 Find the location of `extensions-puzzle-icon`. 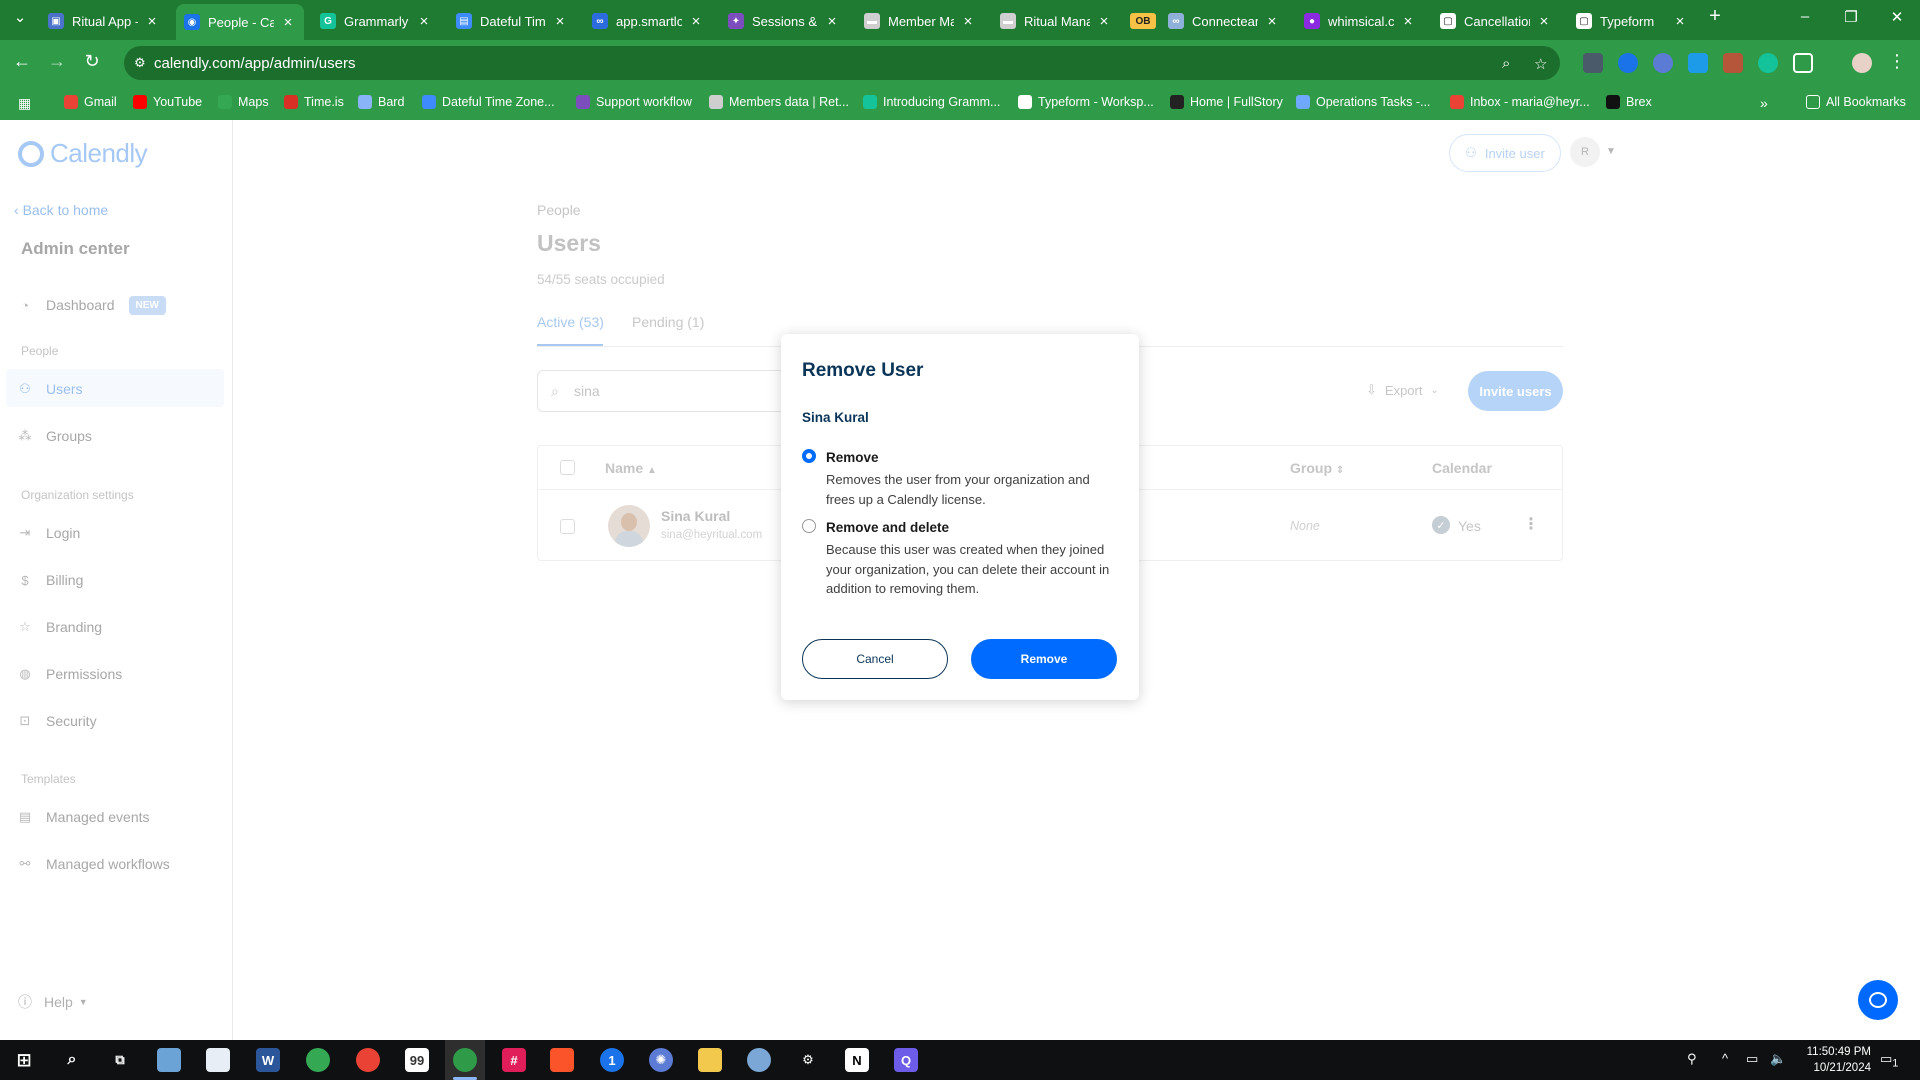

extensions-puzzle-icon is located at coordinates (1803, 63).